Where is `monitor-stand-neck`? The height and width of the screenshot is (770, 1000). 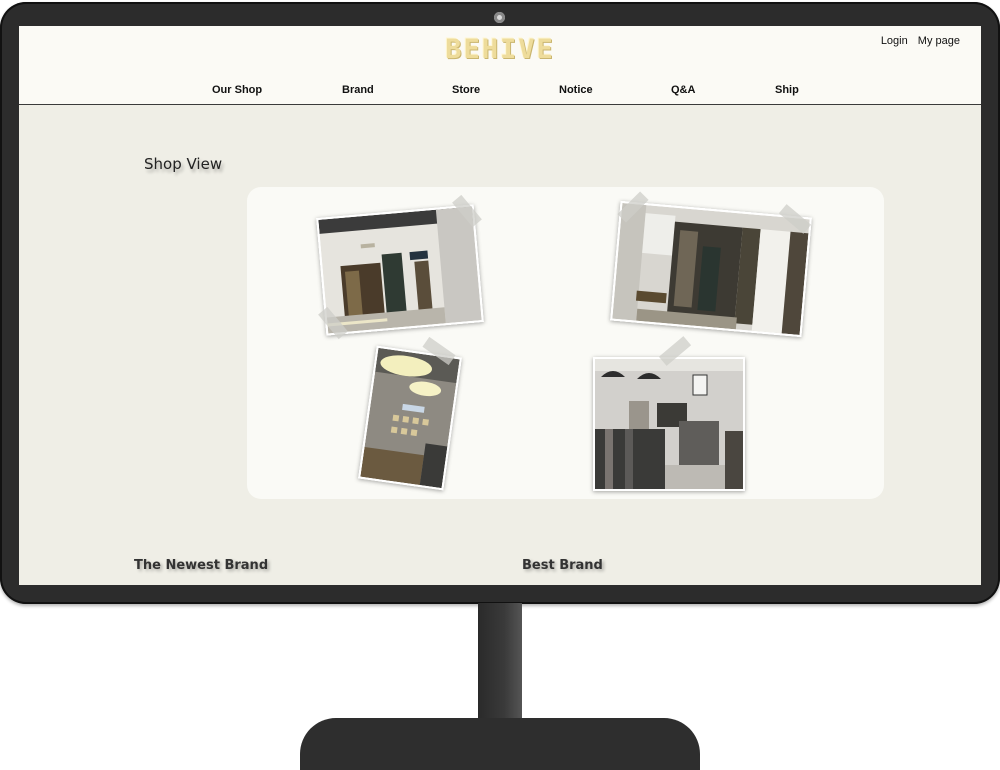
monitor-stand-neck is located at coordinates (500, 662).